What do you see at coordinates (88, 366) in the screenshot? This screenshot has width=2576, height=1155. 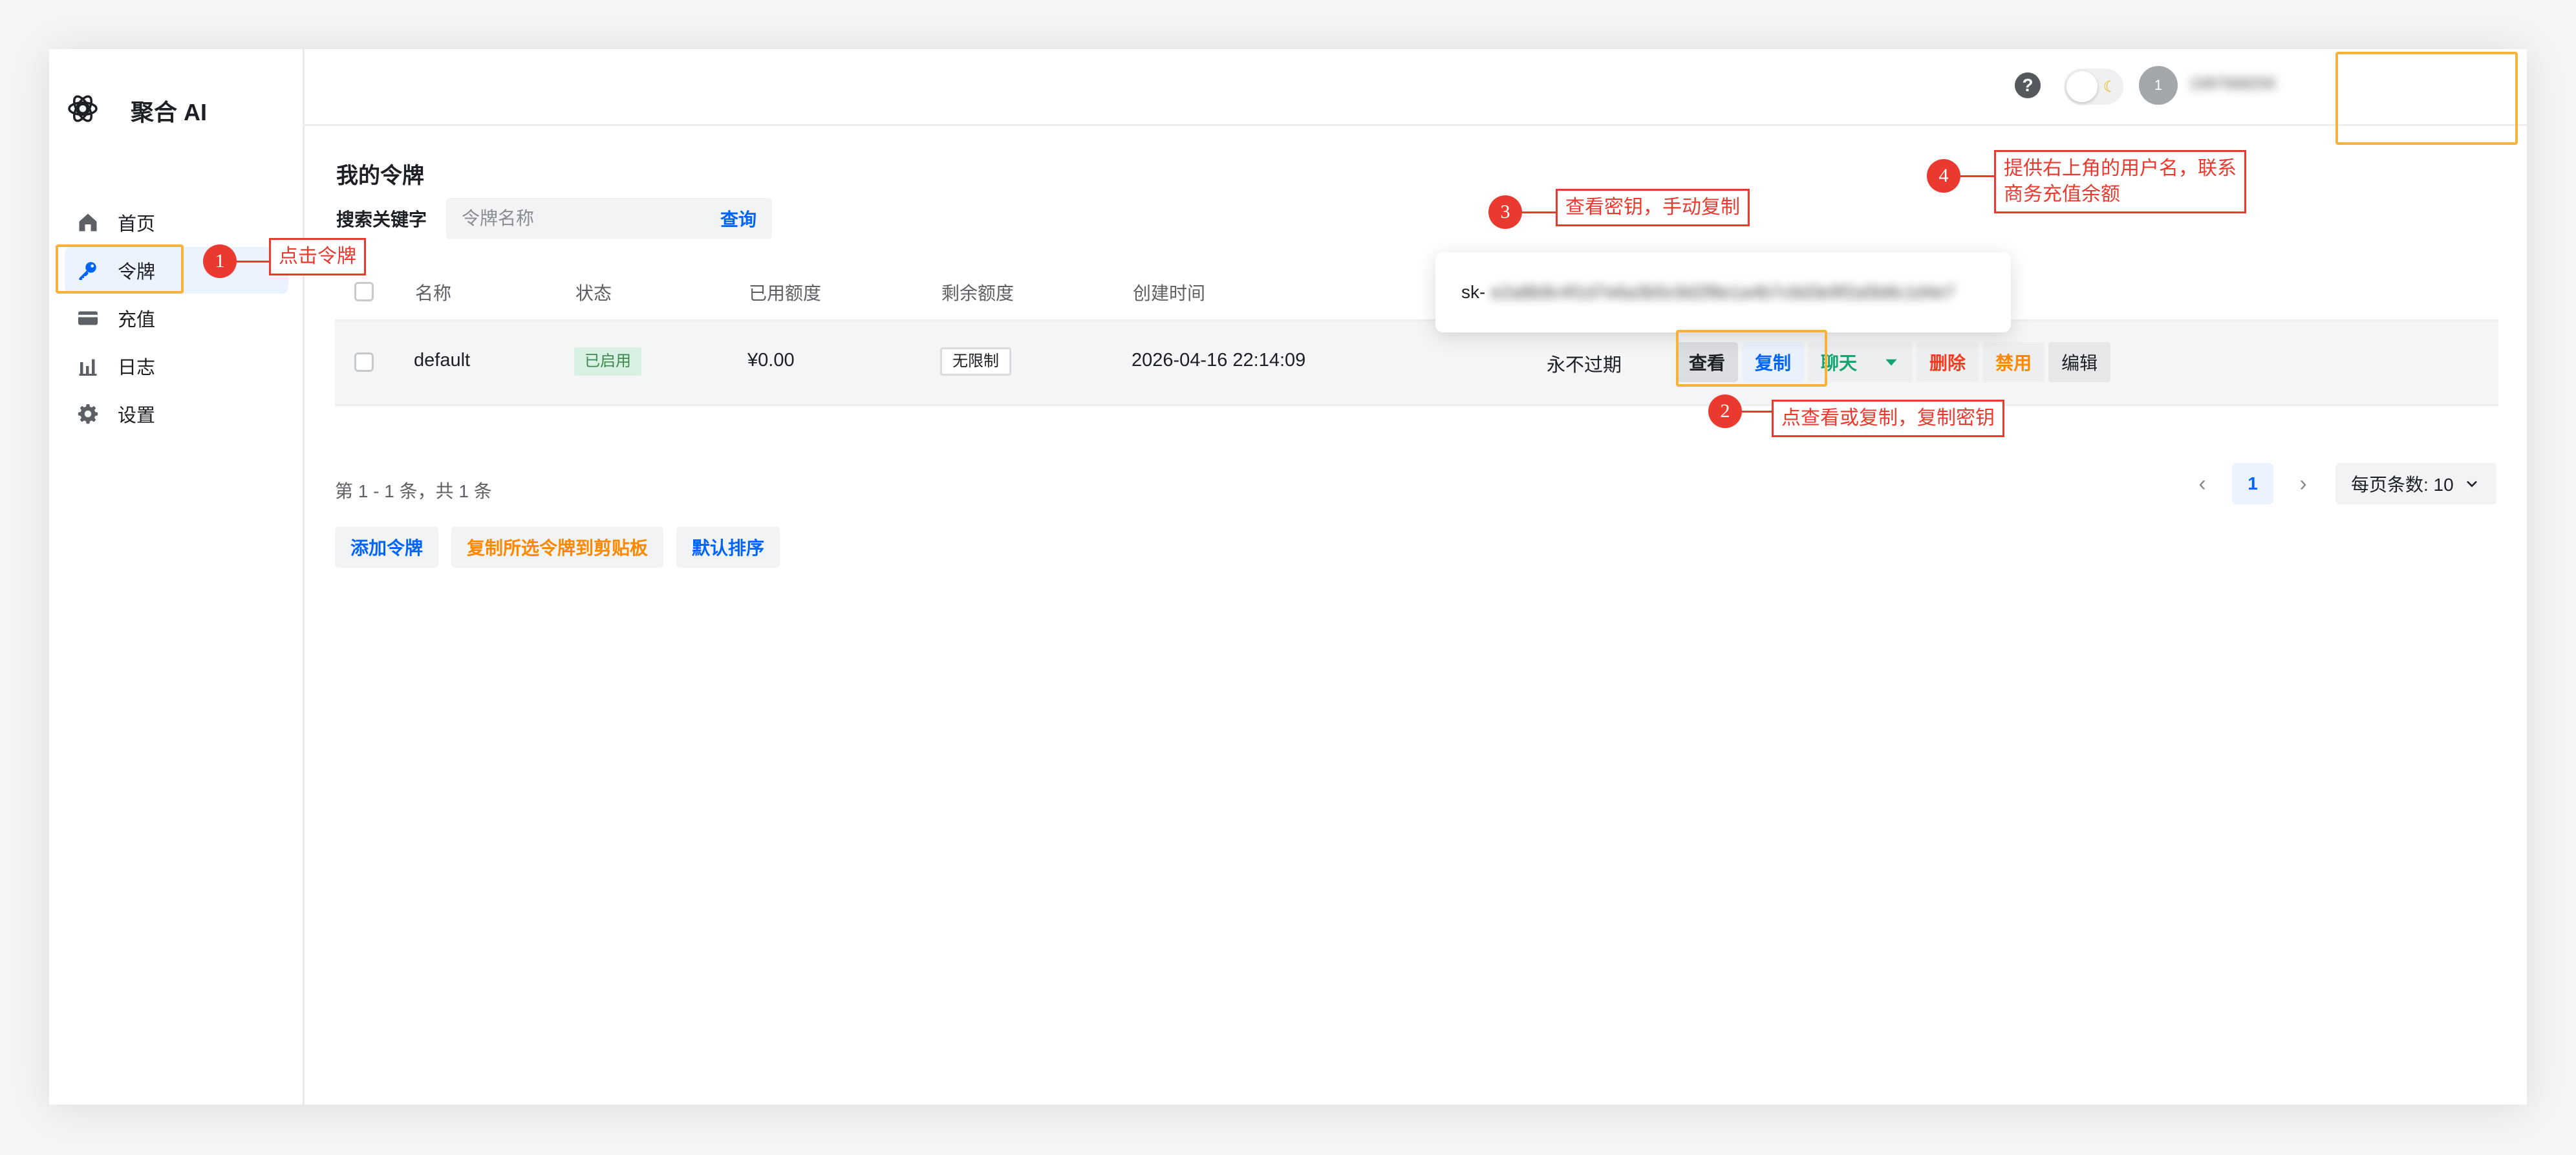 I see `bar-chart-icon` at bounding box center [88, 366].